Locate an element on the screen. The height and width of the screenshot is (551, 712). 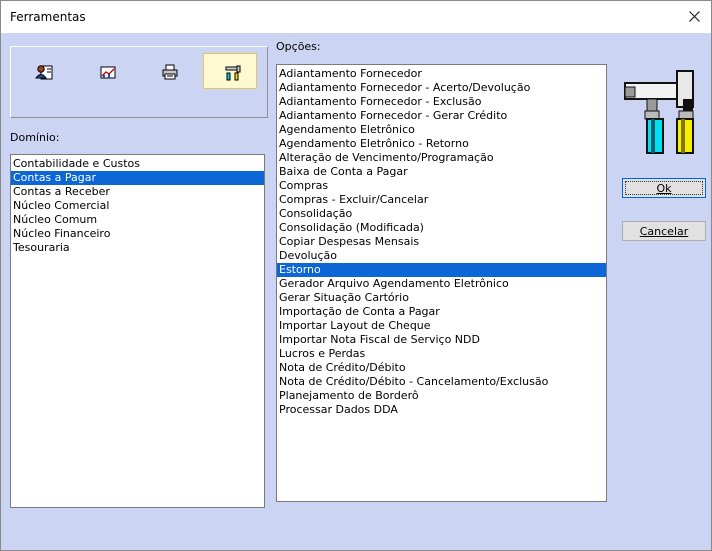
options-list-item: Gerar Situação Cartório is located at coordinates (441, 298).